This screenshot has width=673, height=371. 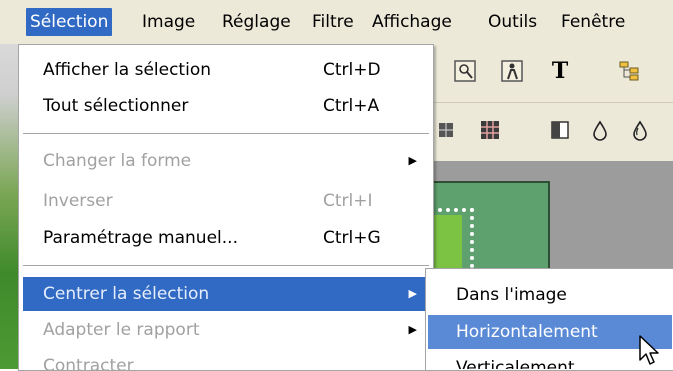 I want to click on menu-item-shortcut: Ctrl+D, so click(x=352, y=70).